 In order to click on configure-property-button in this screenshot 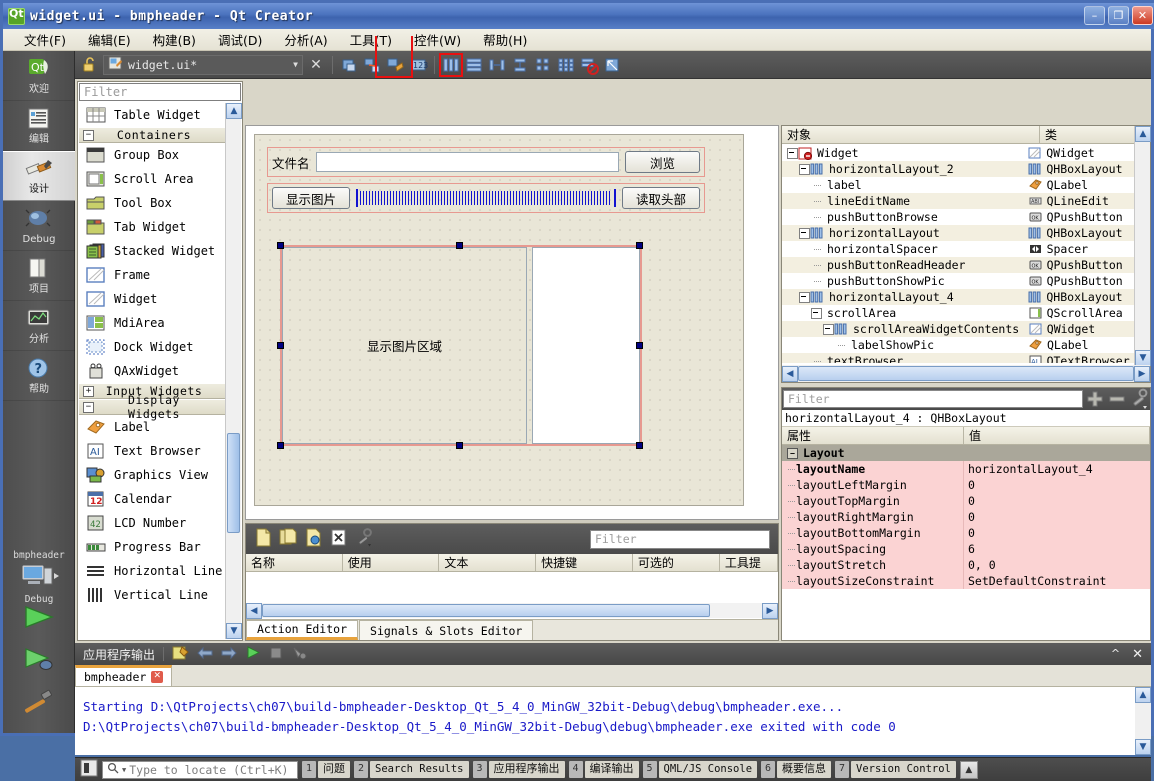, I will do `click(1139, 399)`.